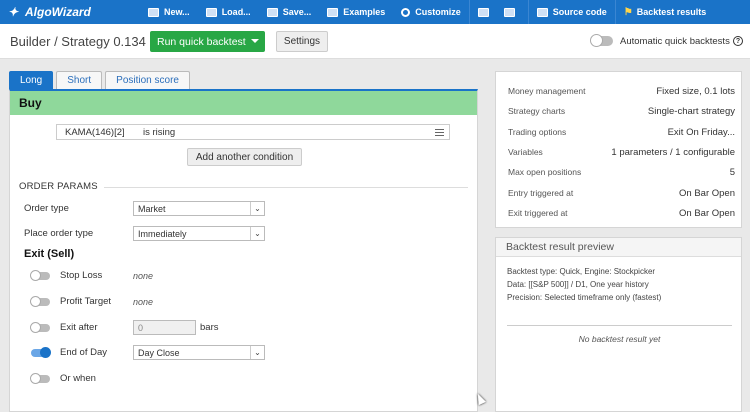 The width and height of the screenshot is (750, 412). I want to click on exit-heading: Exit (Sell), so click(49, 254).